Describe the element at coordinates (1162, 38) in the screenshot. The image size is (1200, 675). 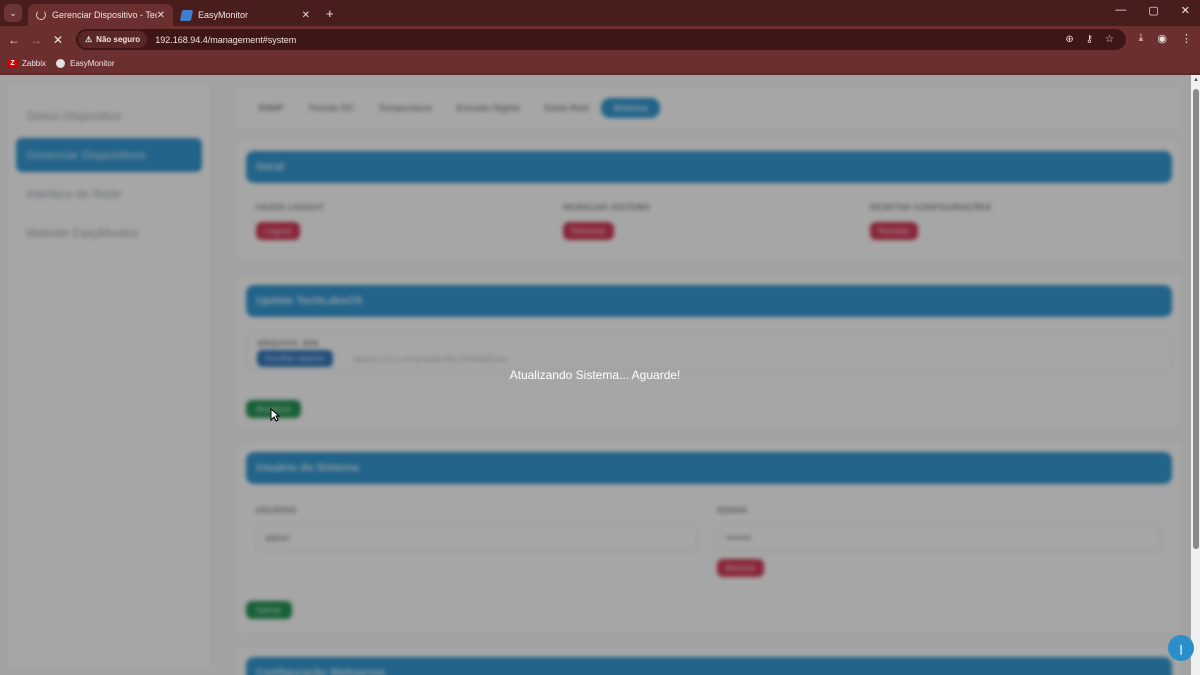
I see `profile-icon: ◉` at that location.